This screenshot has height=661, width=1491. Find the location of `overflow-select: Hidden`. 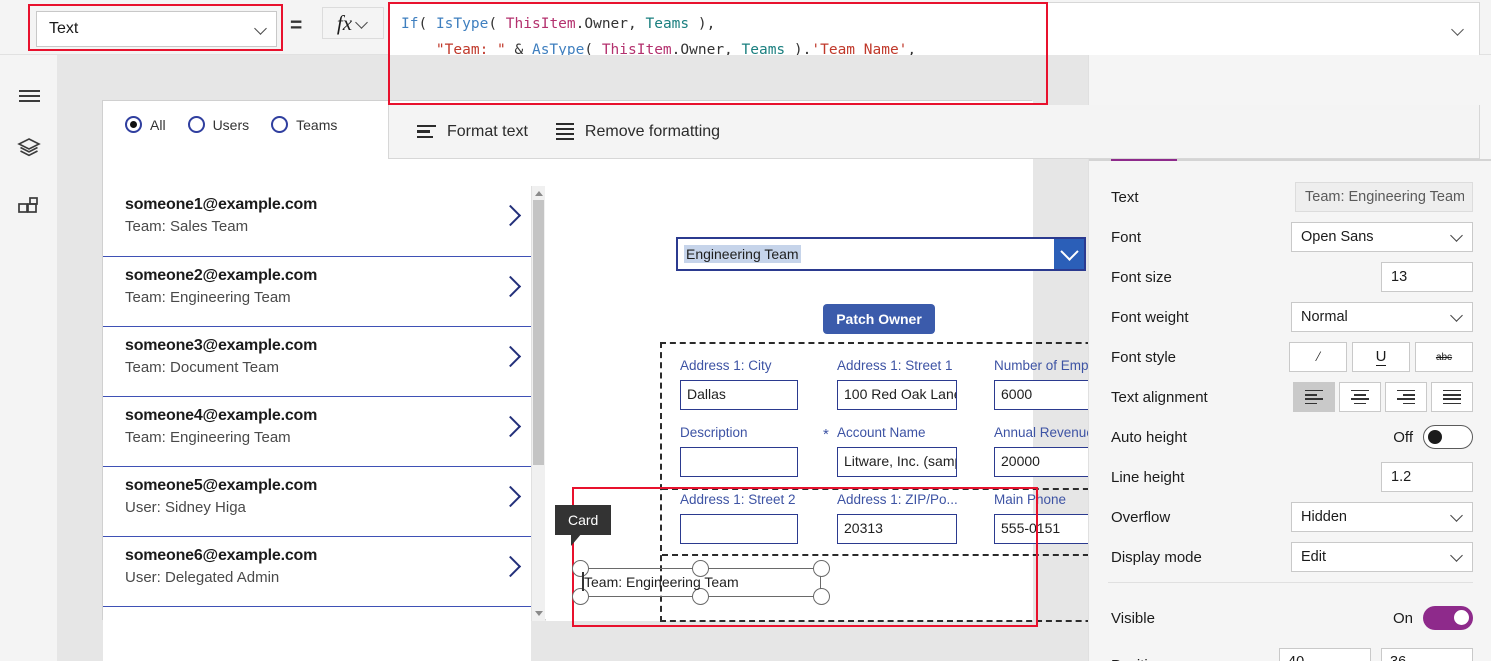

overflow-select: Hidden is located at coordinates (1382, 517).